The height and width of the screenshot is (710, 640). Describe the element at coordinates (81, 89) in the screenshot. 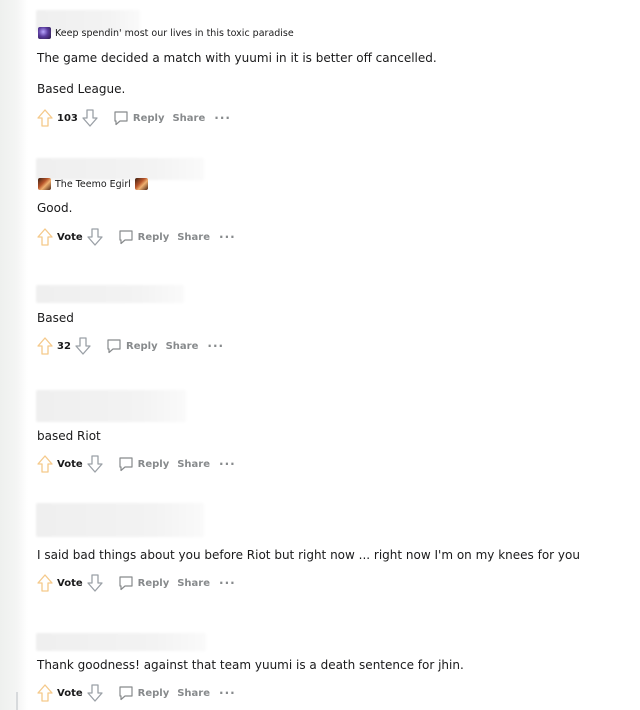

I see `comment-text: Based League.` at that location.